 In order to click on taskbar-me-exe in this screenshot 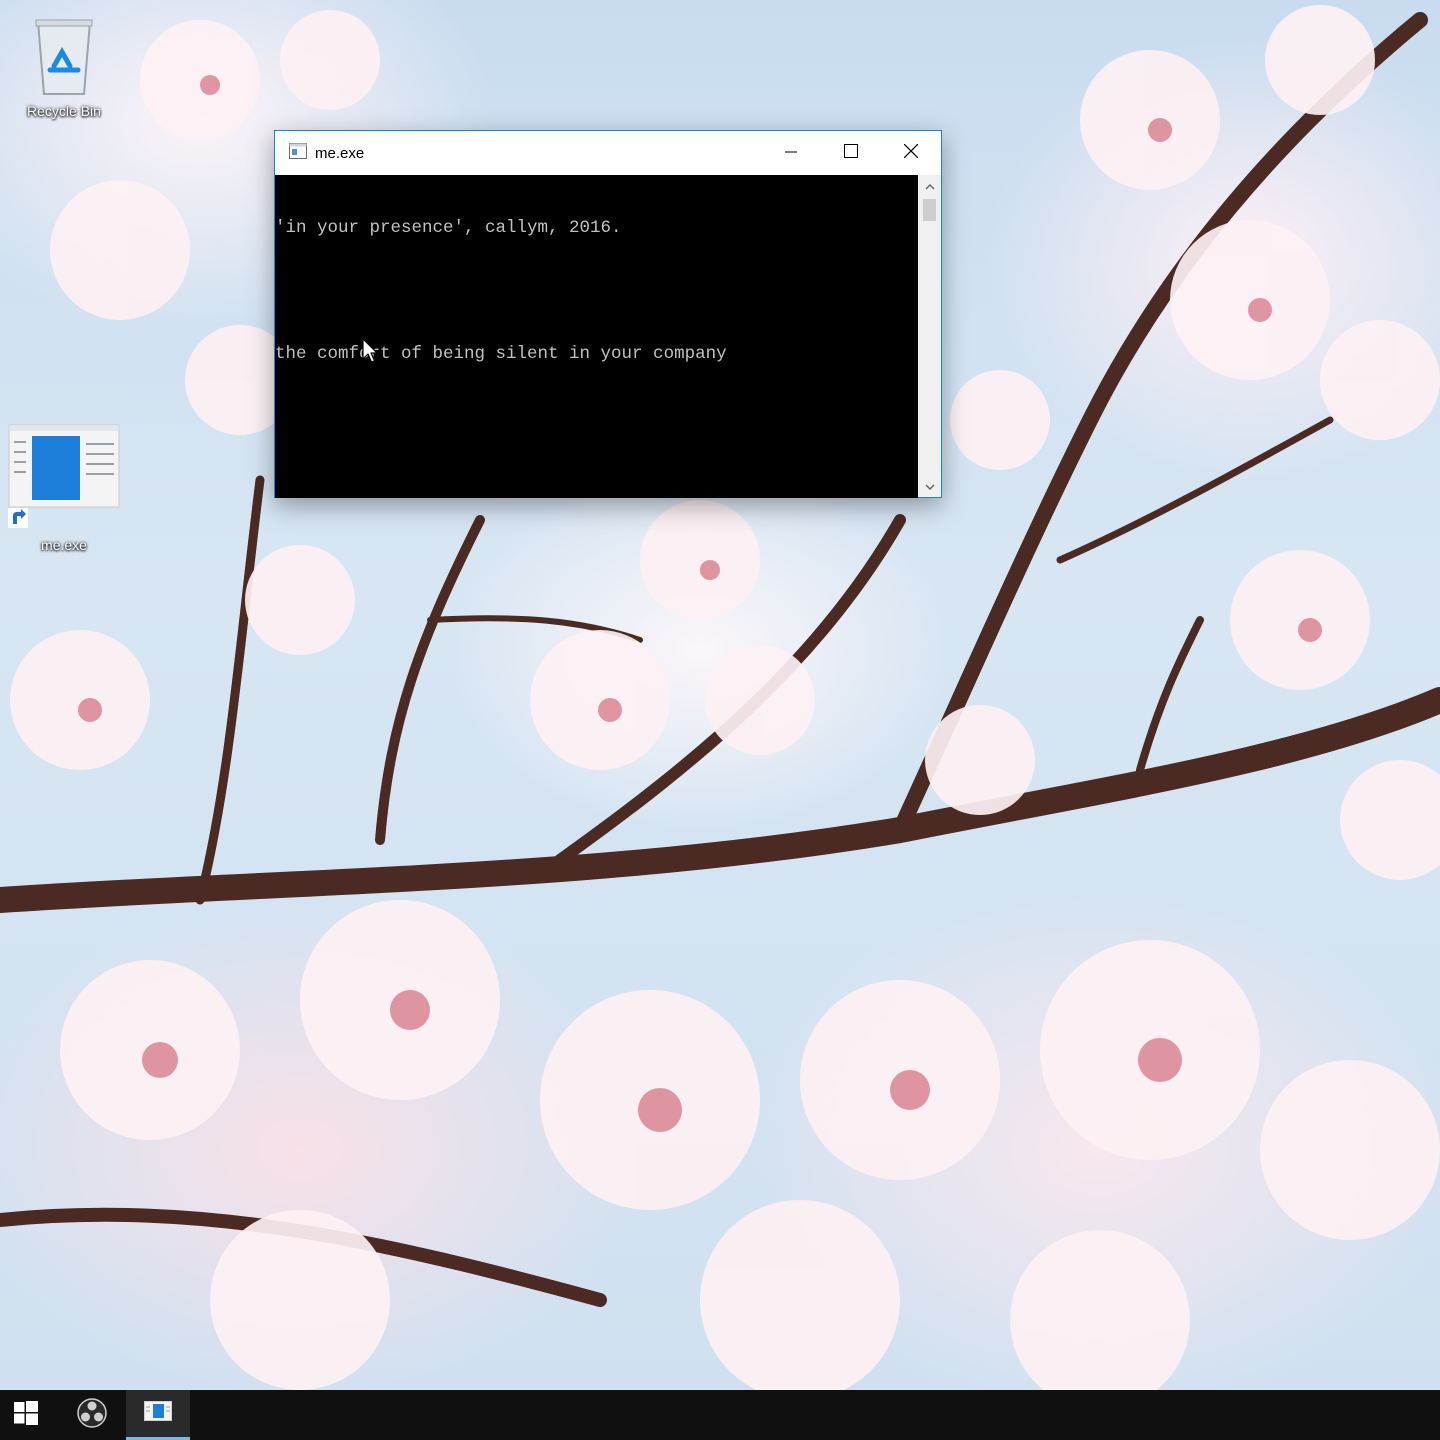, I will do `click(158, 1415)`.